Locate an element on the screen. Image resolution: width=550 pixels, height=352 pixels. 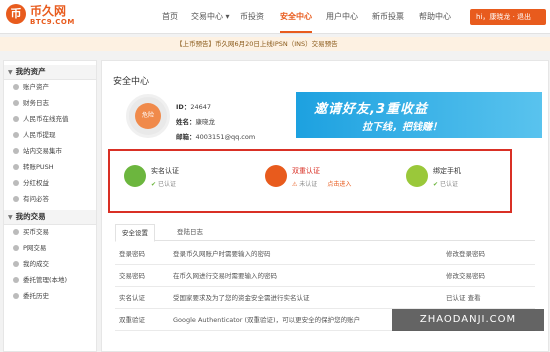
sidebar-item-order-history: 委托历史 is located at coordinates (50, 296).